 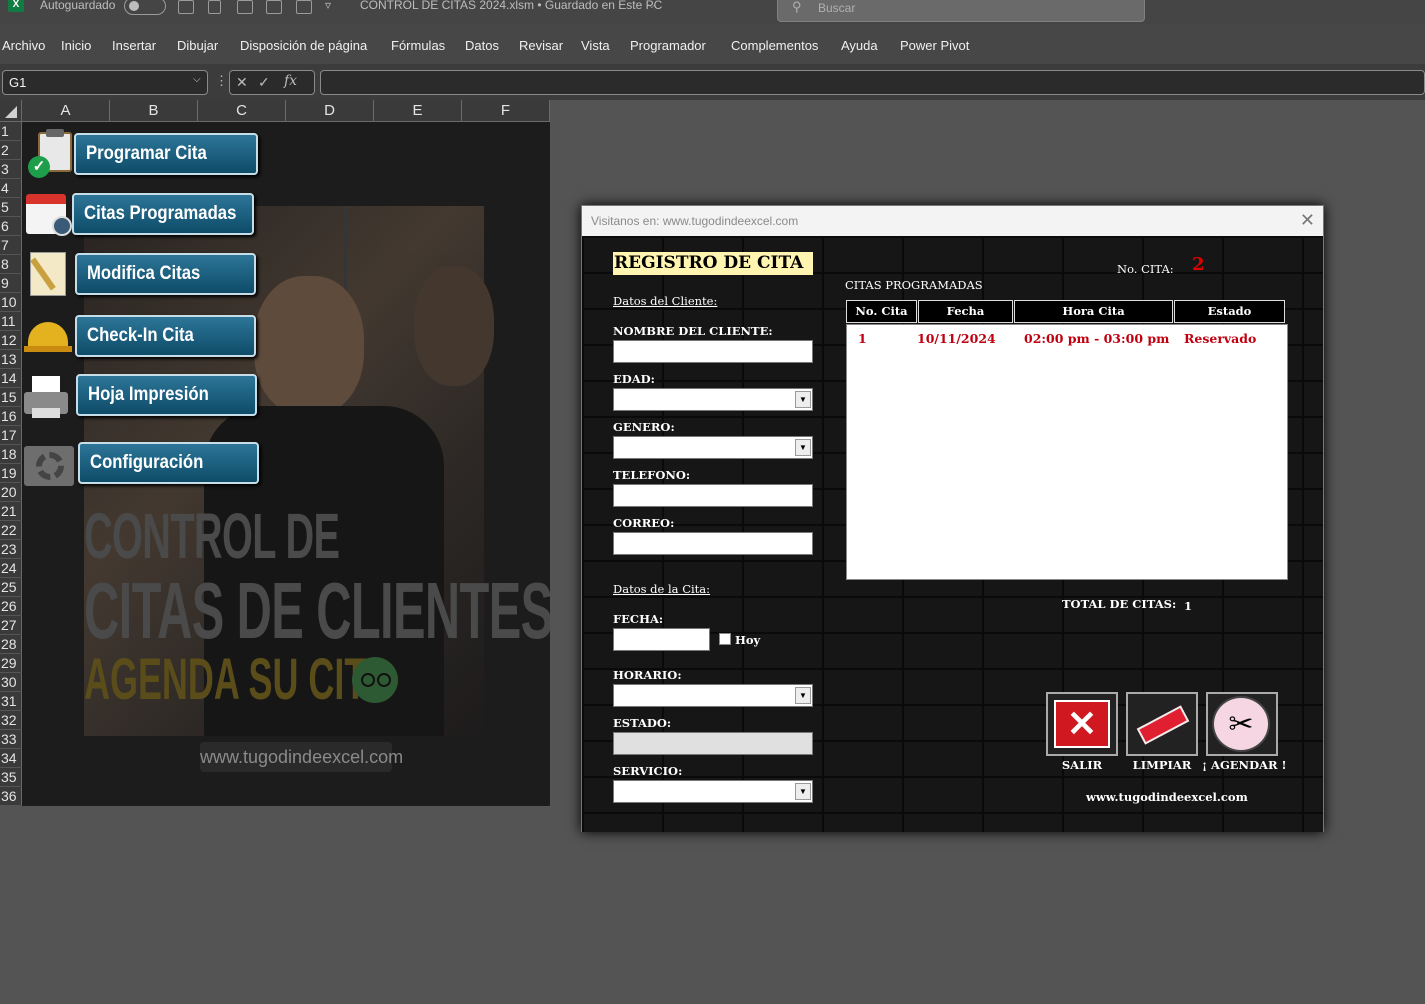 What do you see at coordinates (541, 45) in the screenshot?
I see `menu-revisar: Revisar` at bounding box center [541, 45].